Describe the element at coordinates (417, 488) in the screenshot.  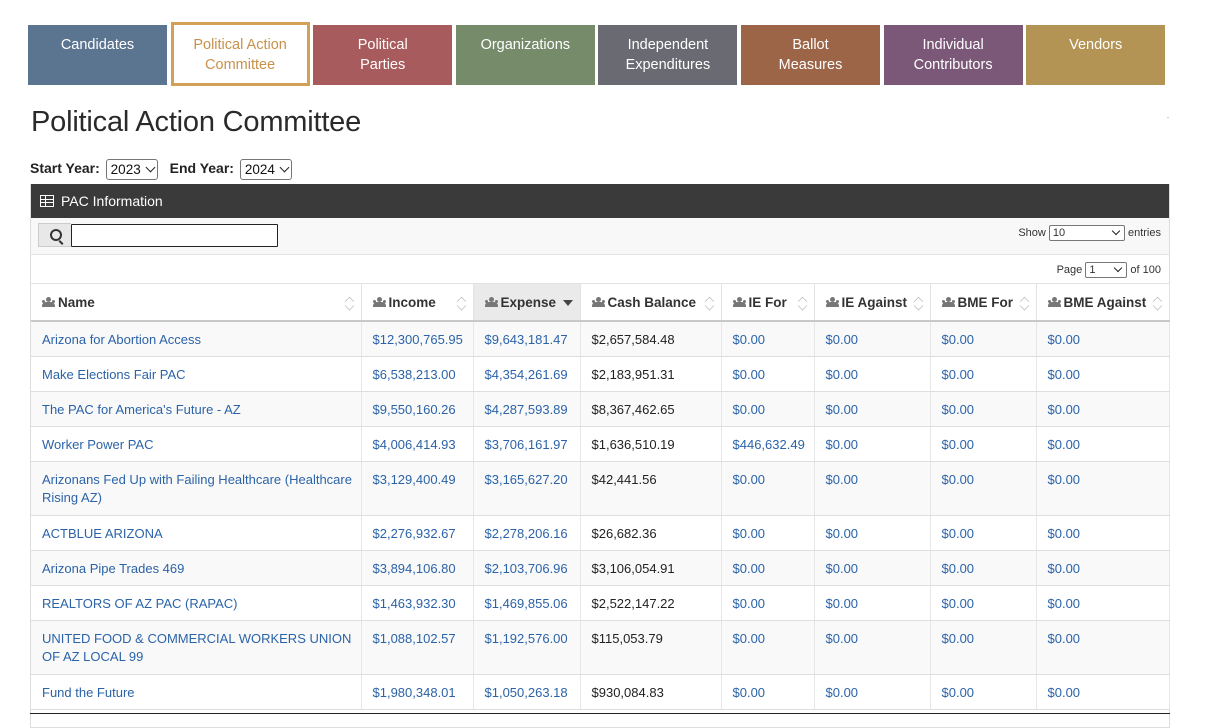
I see `cell-income: $3,129,400.49` at that location.